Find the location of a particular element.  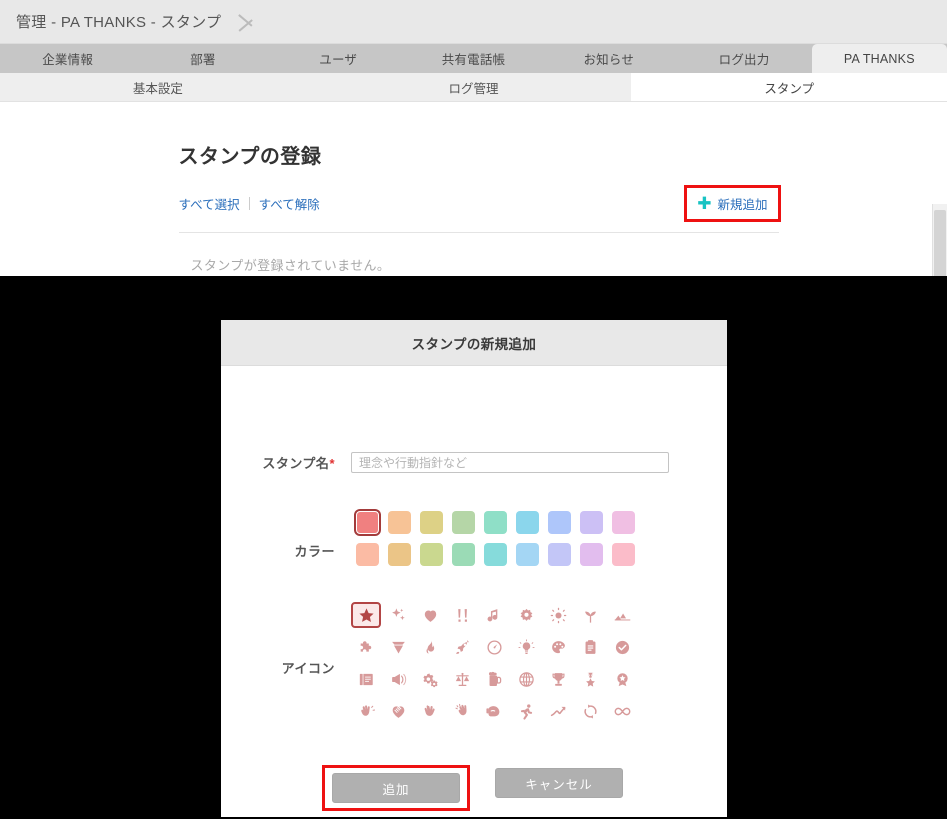

gears-icon is located at coordinates (430, 679).